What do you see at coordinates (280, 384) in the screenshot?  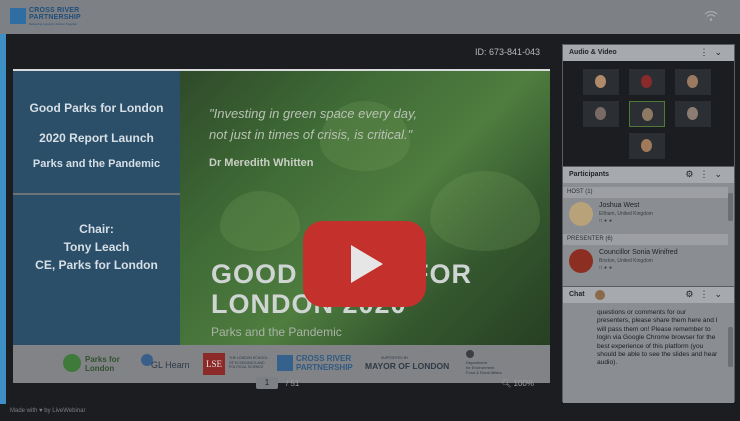 I see `slide-pager: 1 / 51 🔍︎ 100%` at bounding box center [280, 384].